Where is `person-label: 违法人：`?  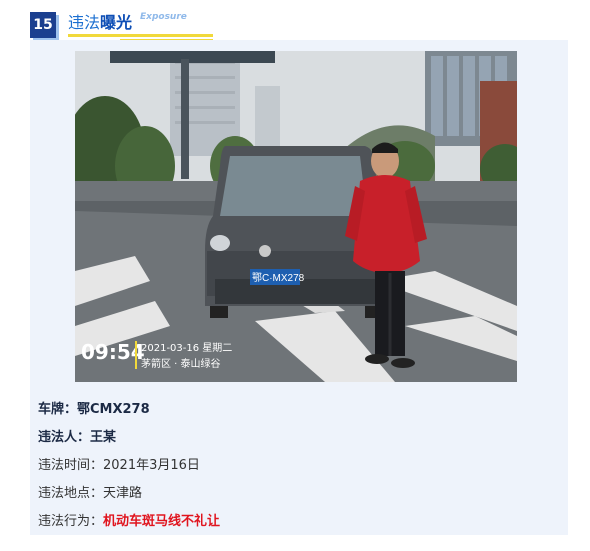
person-label: 违法人： is located at coordinates (64, 437).